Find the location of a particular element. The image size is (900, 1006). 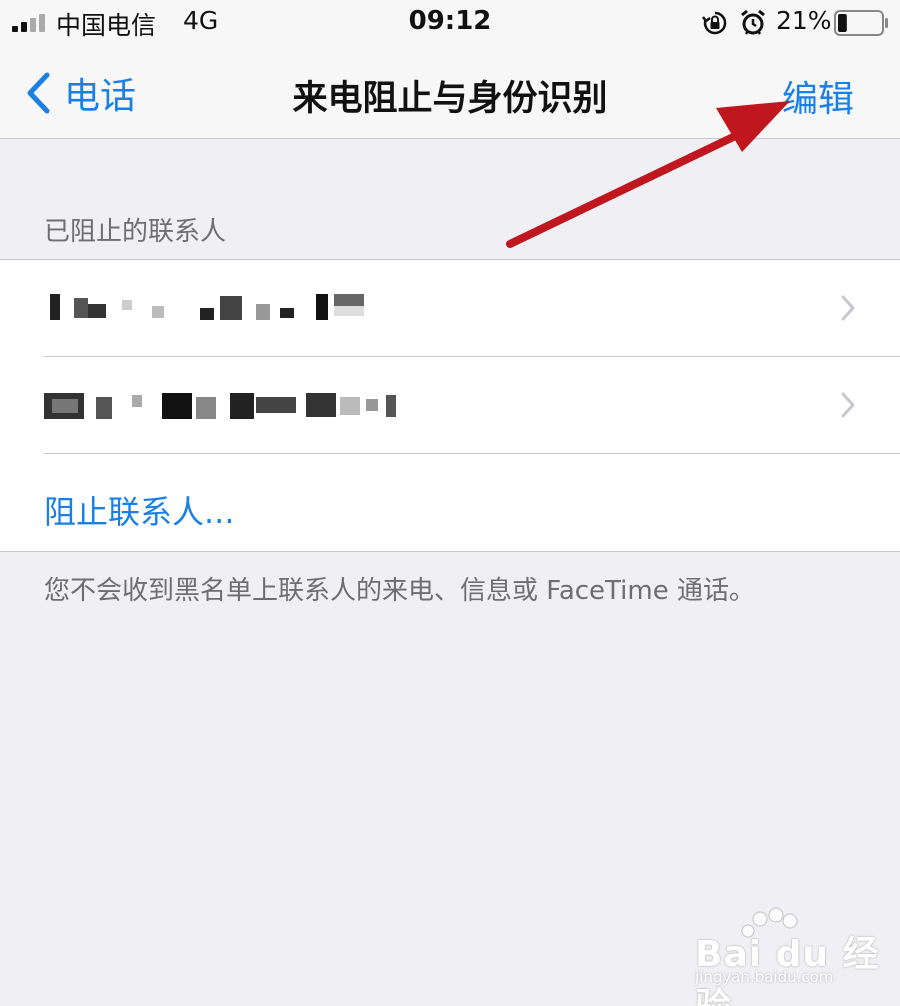

watermark-brand: Bai du 经验 is located at coordinates (787, 970).